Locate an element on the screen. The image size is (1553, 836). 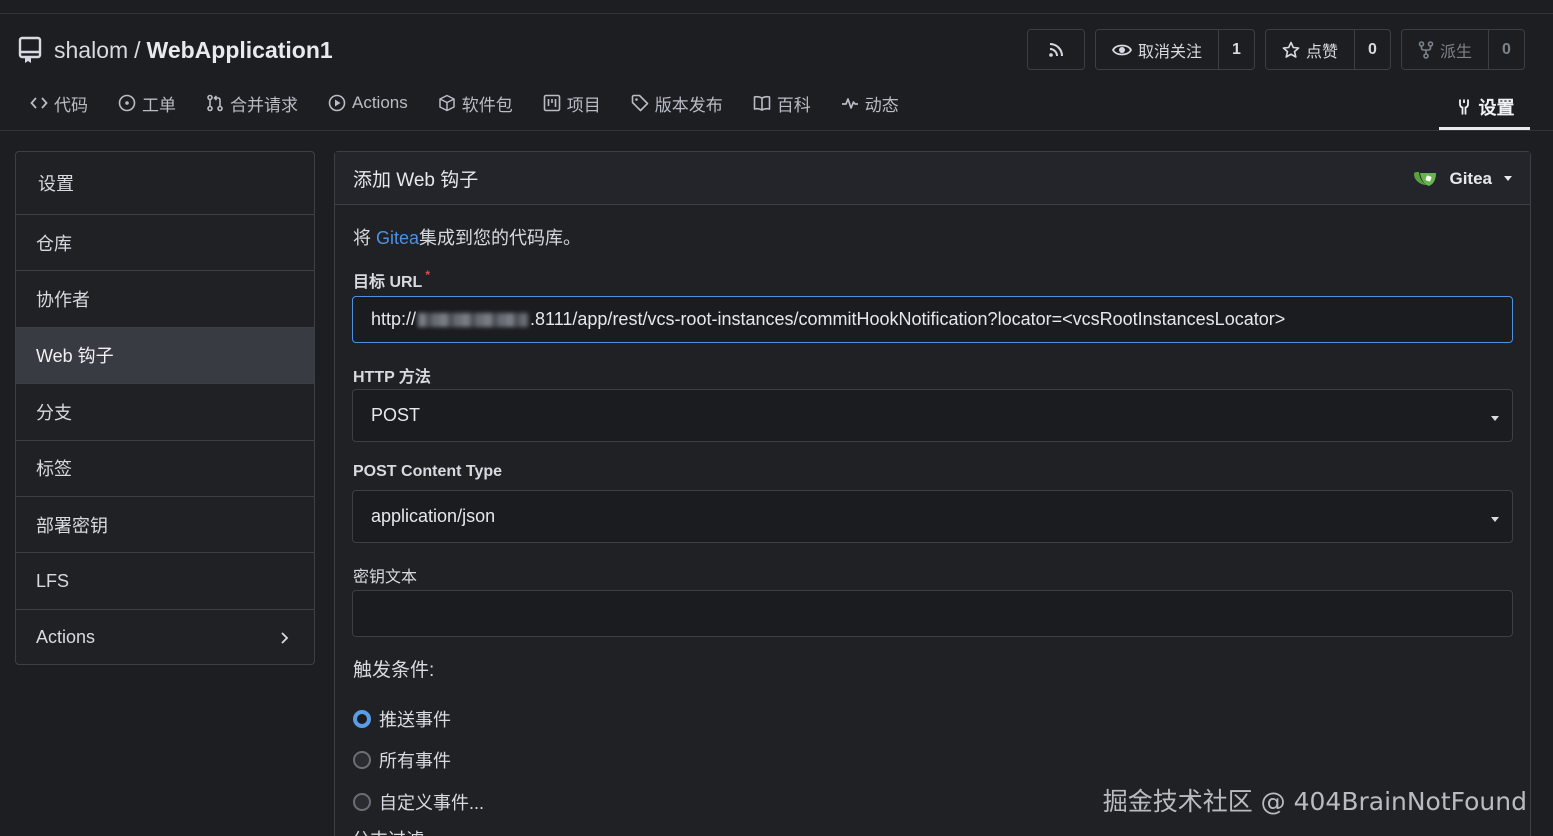
radio-label: 推送事件 is located at coordinates (415, 720).